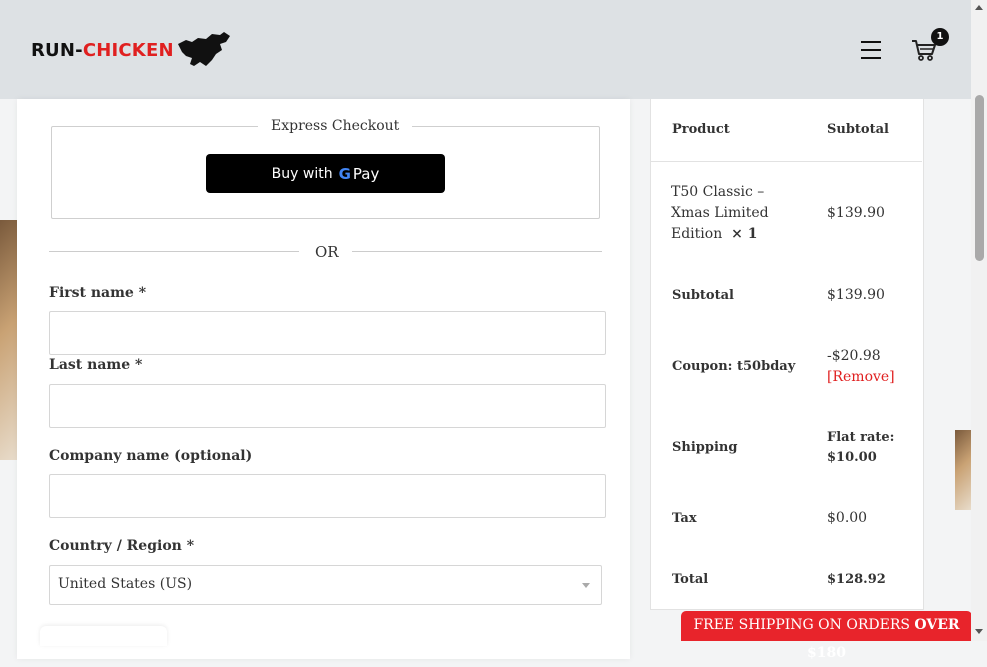  What do you see at coordinates (690, 579) in the screenshot?
I see `total-label: Total` at bounding box center [690, 579].